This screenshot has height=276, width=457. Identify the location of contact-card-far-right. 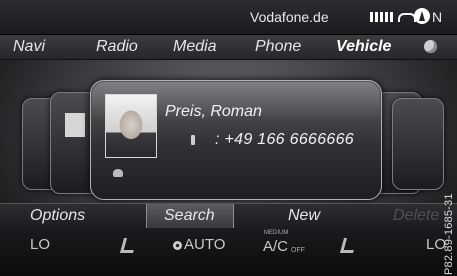
(418, 144).